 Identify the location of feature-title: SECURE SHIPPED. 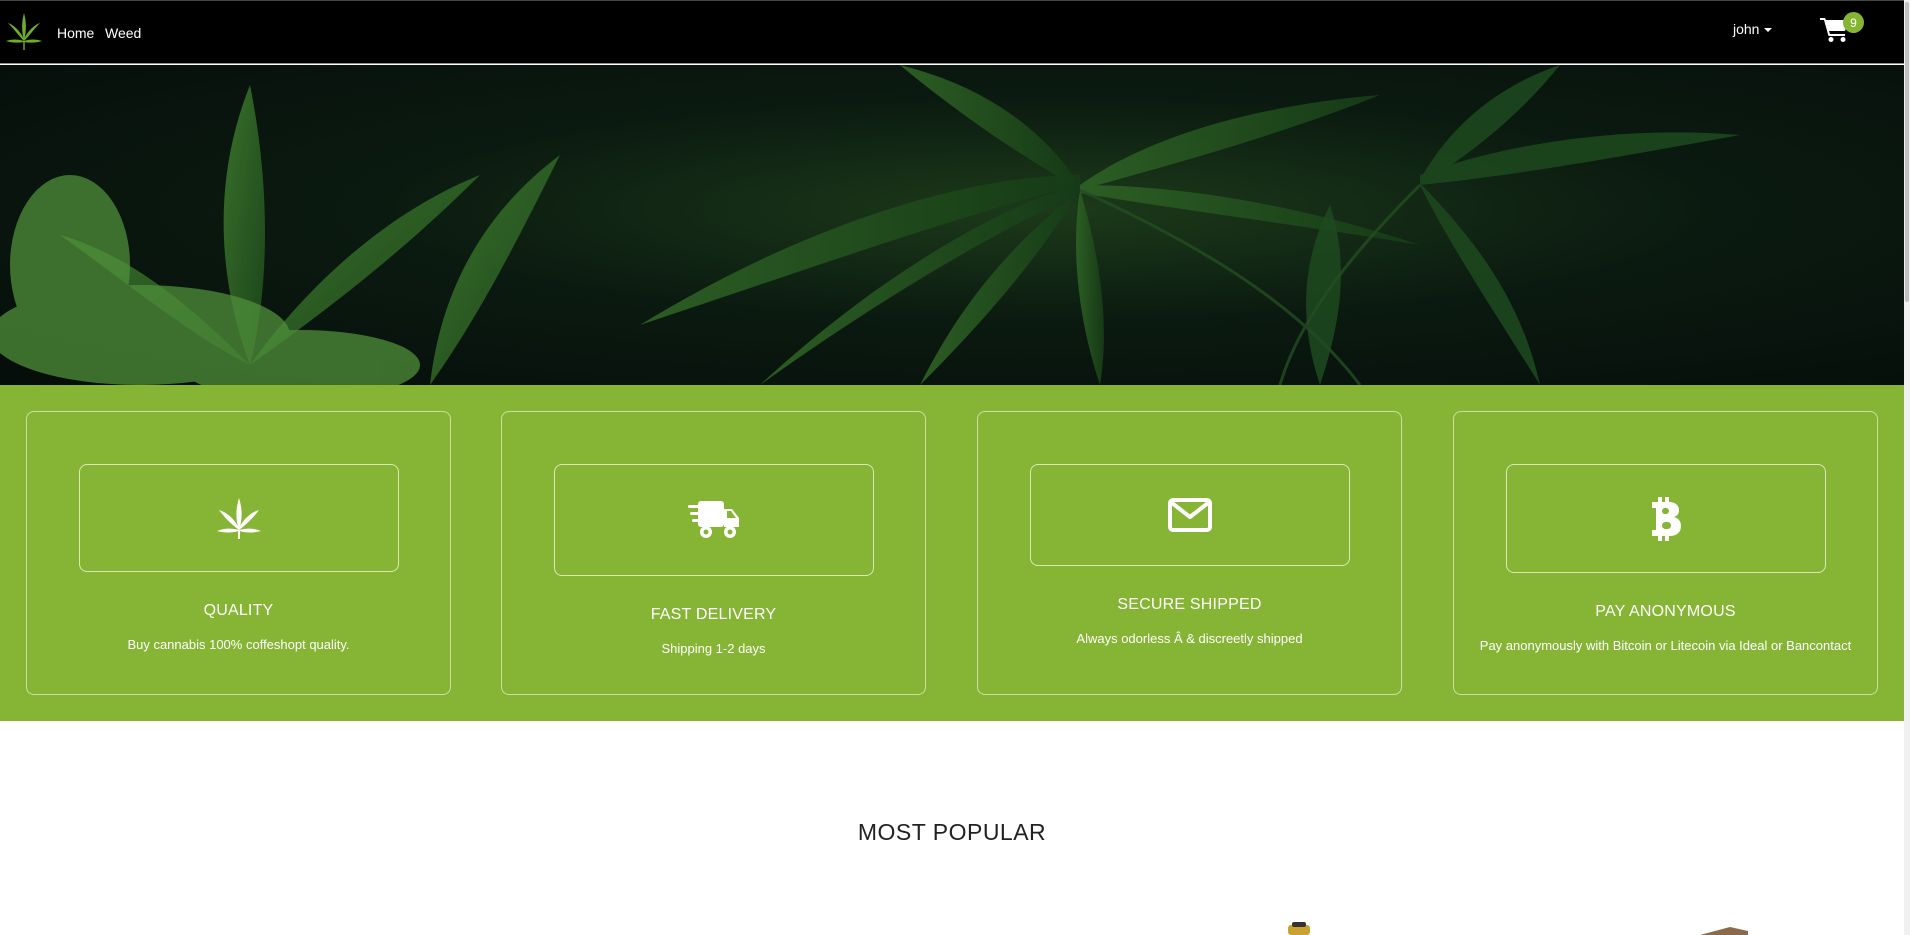
(1189, 604).